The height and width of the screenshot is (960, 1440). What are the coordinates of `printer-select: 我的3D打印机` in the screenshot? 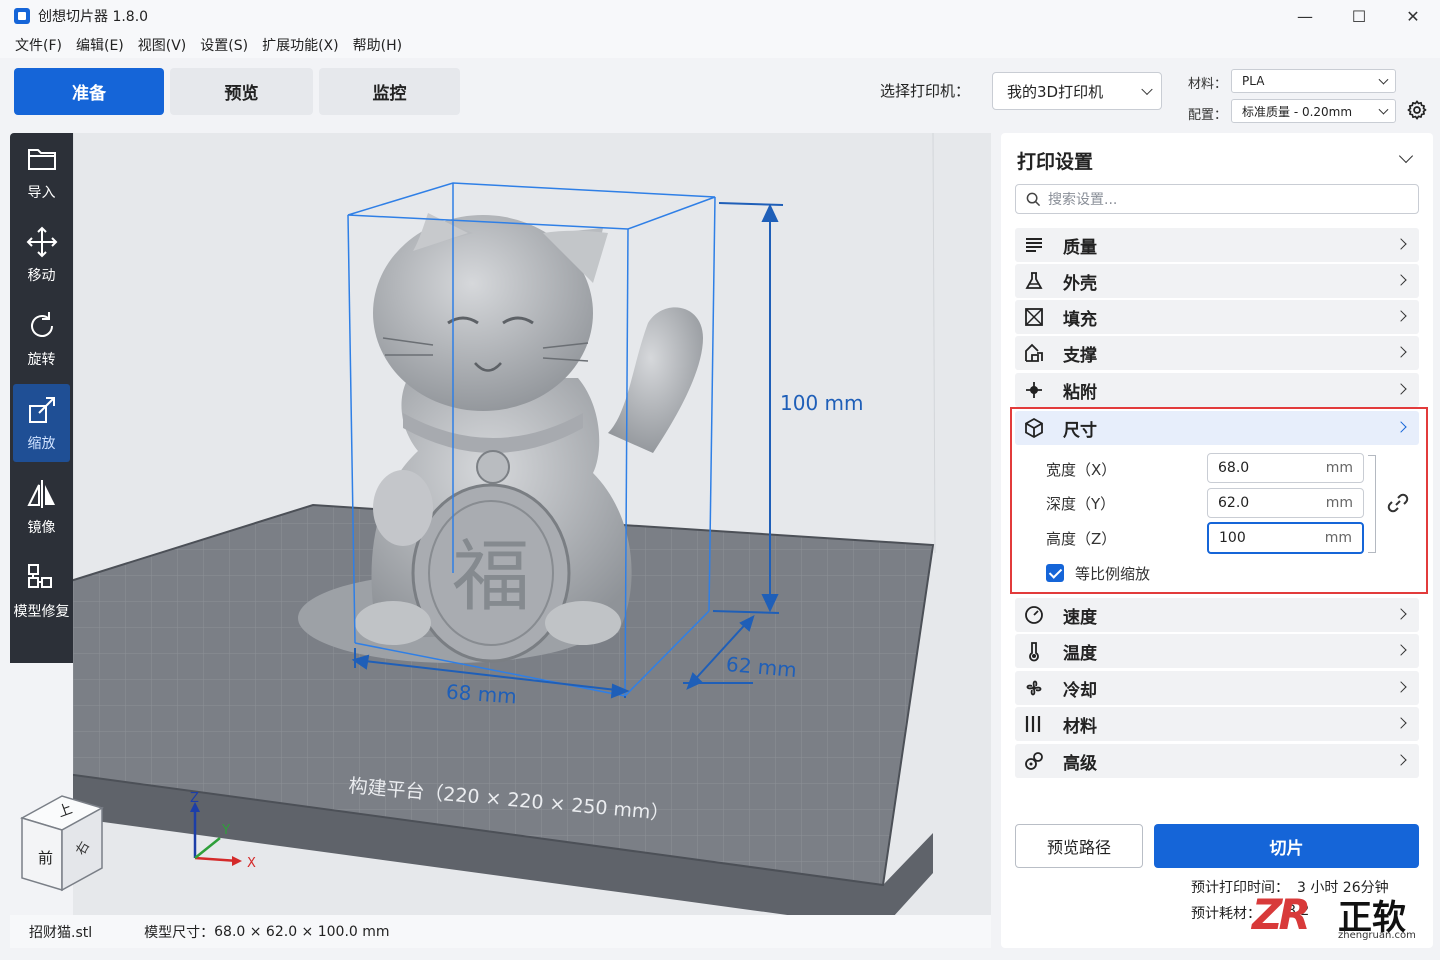 It's located at (1077, 91).